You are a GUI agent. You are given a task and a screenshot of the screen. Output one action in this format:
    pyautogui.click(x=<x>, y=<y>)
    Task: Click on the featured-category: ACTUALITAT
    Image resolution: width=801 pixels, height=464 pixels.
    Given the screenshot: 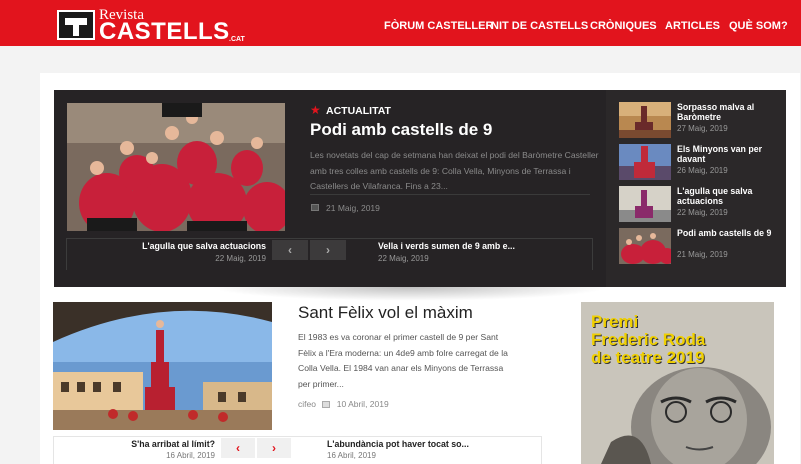 What is the action you would take?
    pyautogui.click(x=358, y=111)
    